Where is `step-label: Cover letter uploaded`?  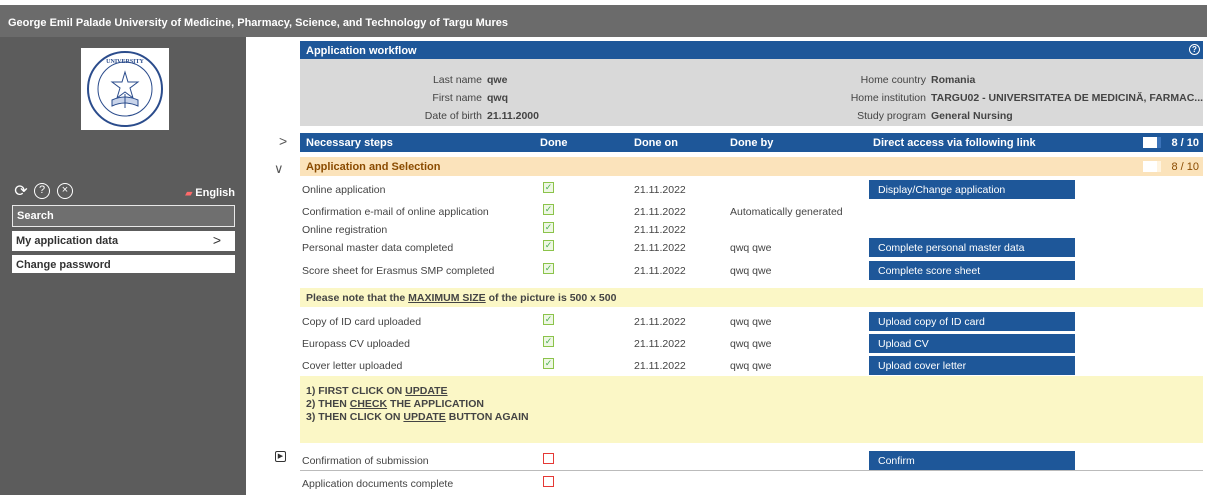 step-label: Cover letter uploaded is located at coordinates (352, 366).